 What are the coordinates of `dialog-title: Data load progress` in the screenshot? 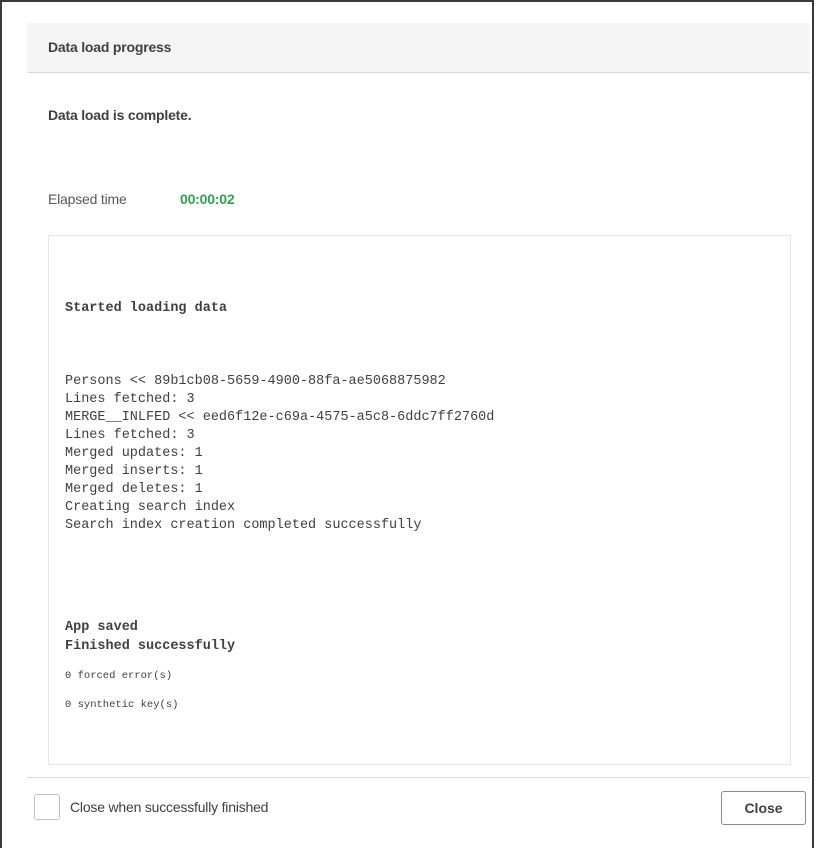 It's located at (110, 47).